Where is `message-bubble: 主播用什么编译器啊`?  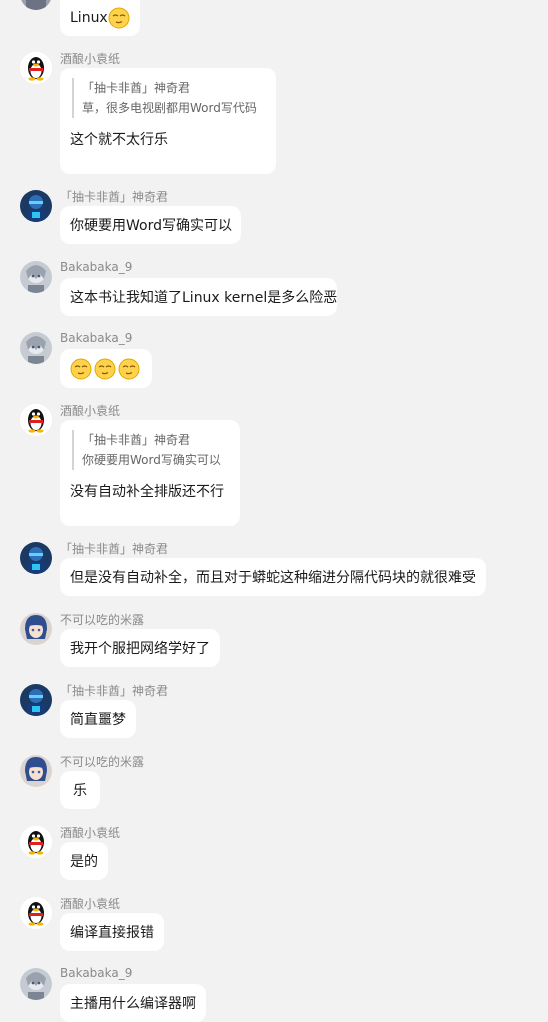 message-bubble: 主播用什么编译器啊 is located at coordinates (133, 1003).